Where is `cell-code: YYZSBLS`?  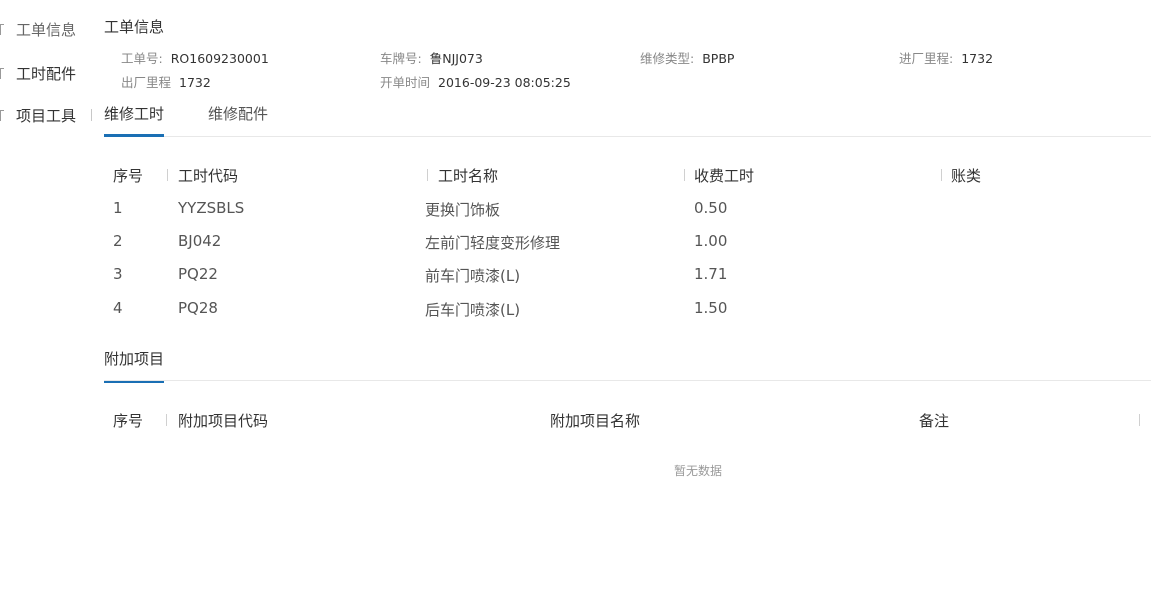 cell-code: YYZSBLS is located at coordinates (211, 208).